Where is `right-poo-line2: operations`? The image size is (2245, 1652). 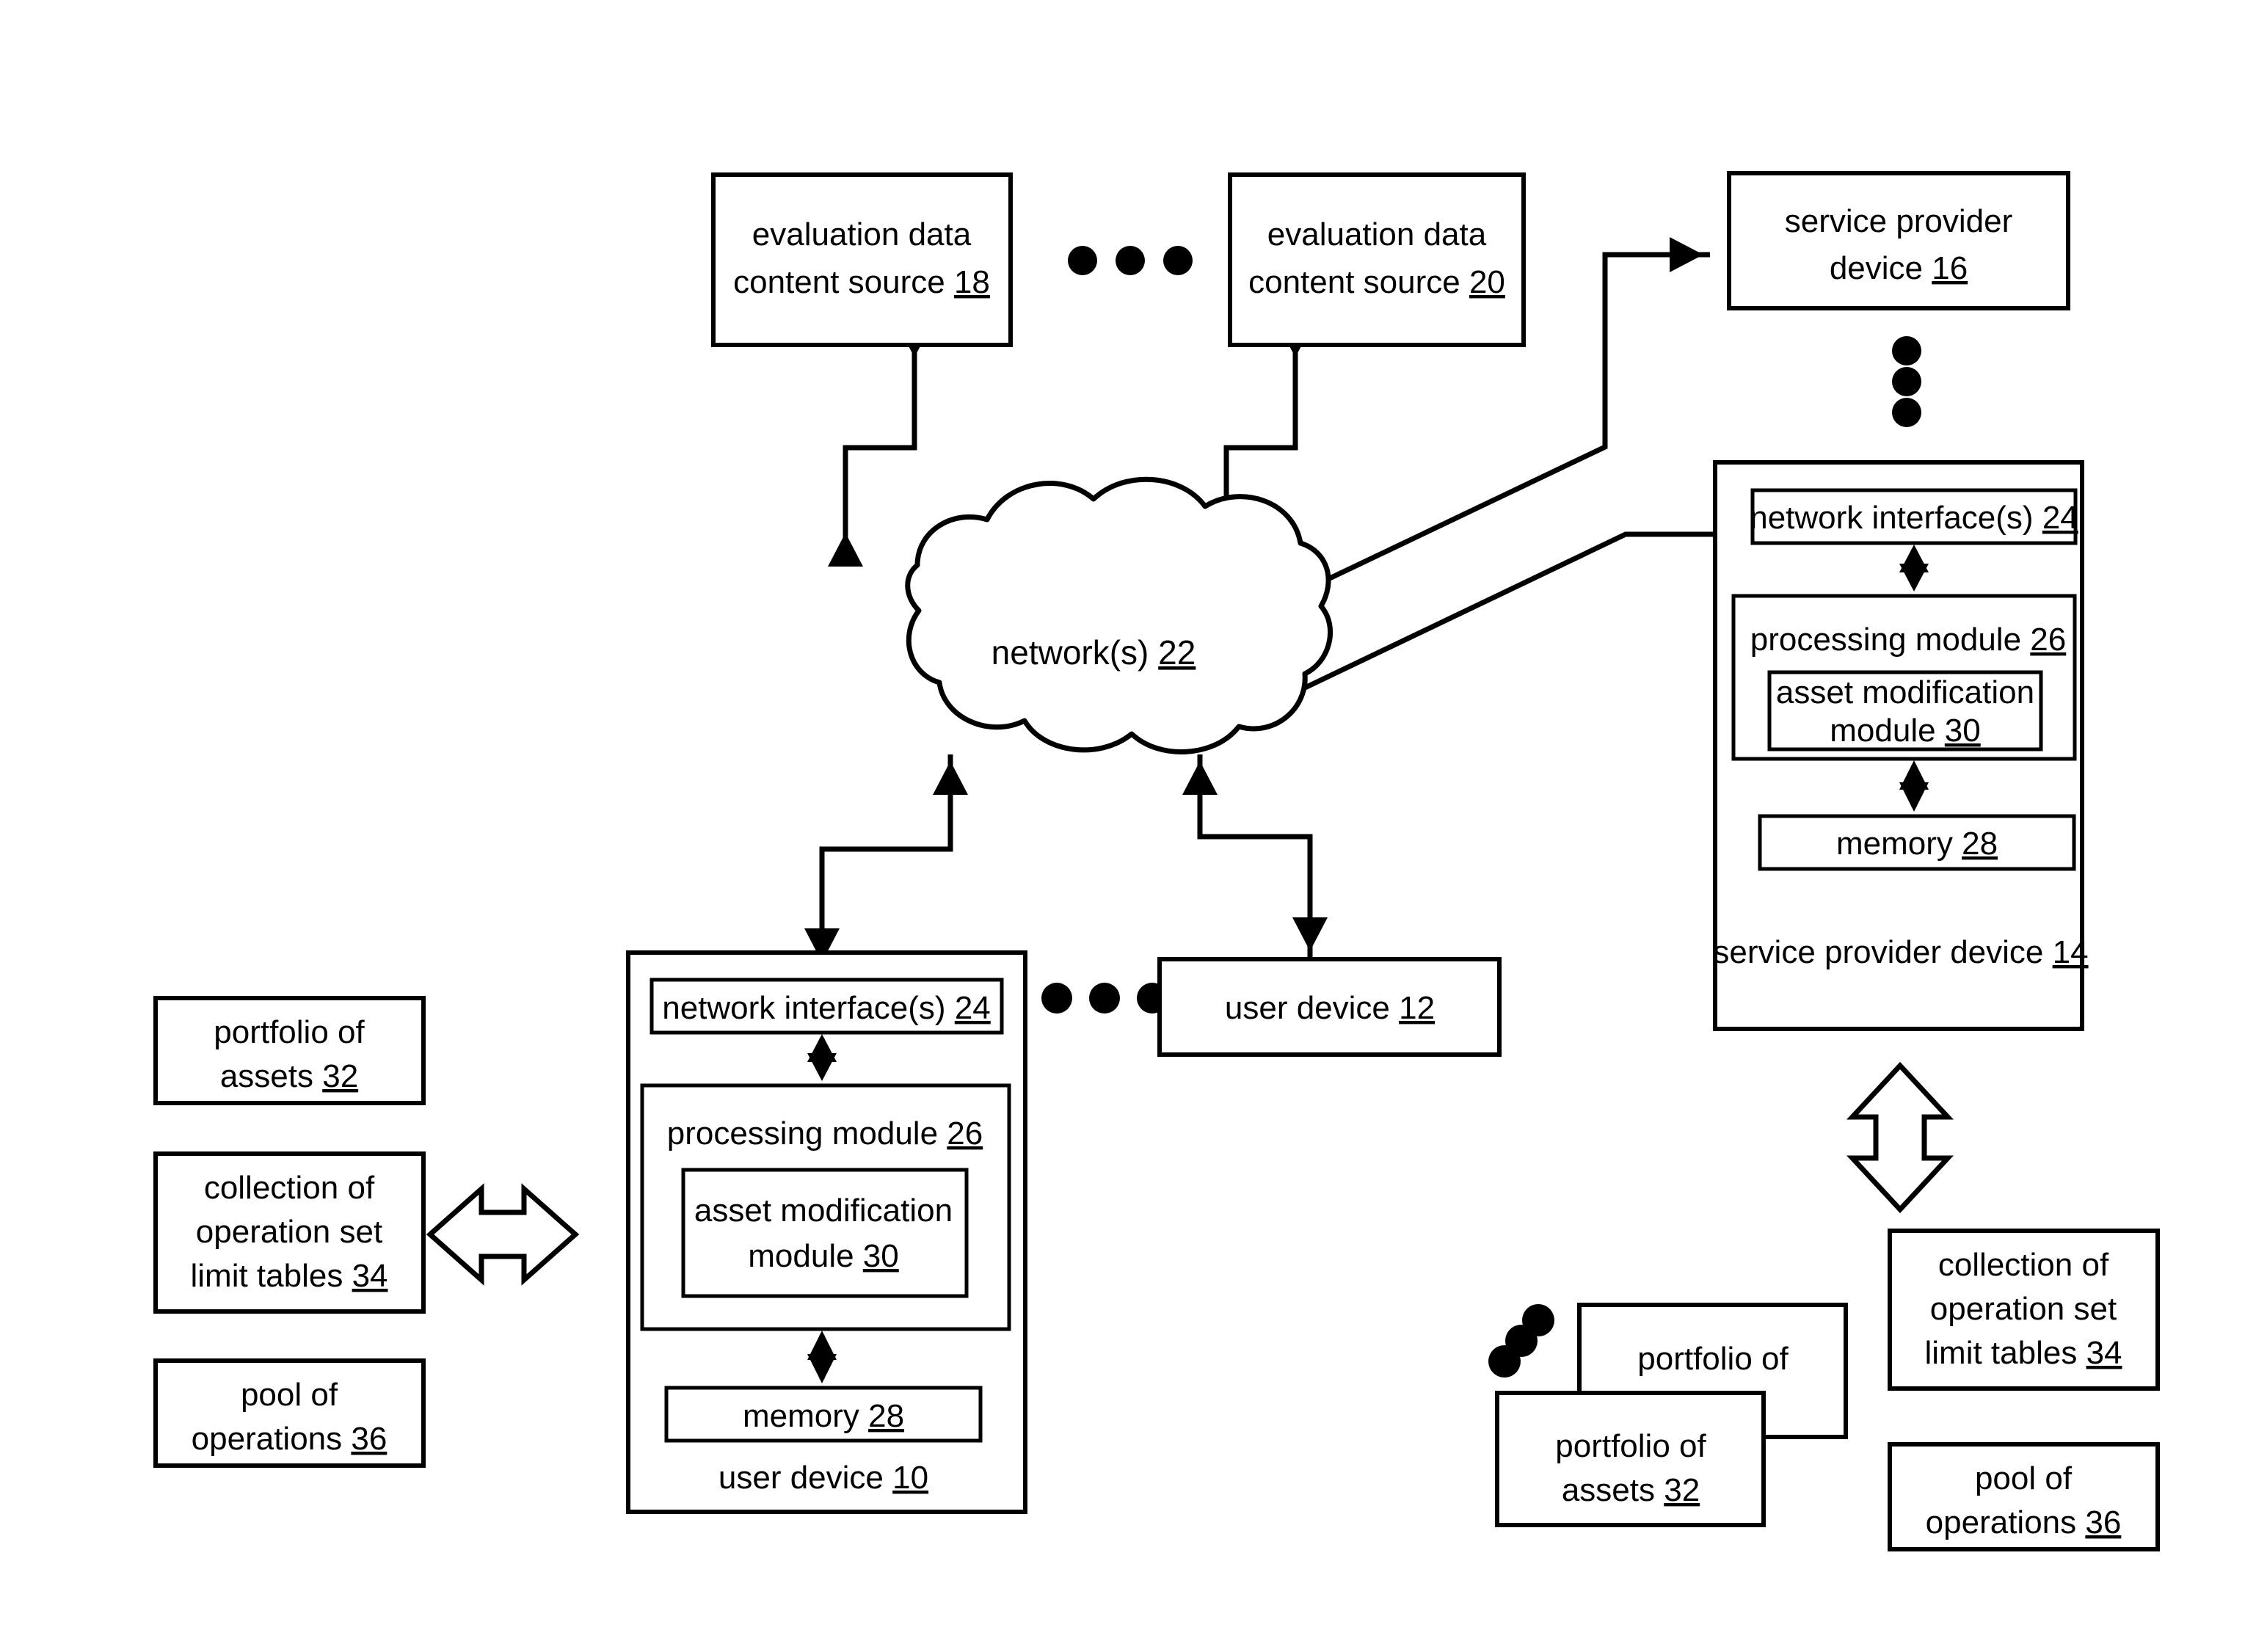 right-poo-line2: operations is located at coordinates (2001, 1522).